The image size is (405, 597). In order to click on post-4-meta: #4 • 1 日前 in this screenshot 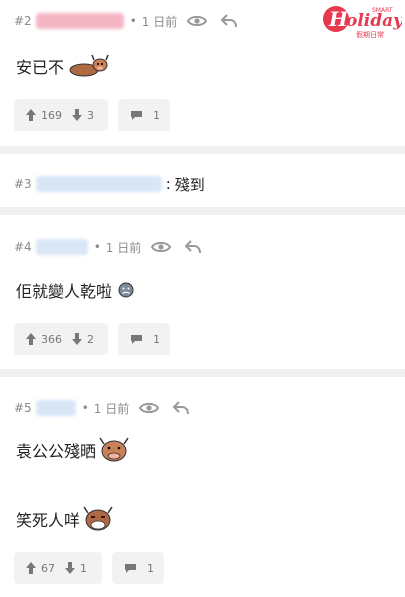, I will do `click(108, 247)`.